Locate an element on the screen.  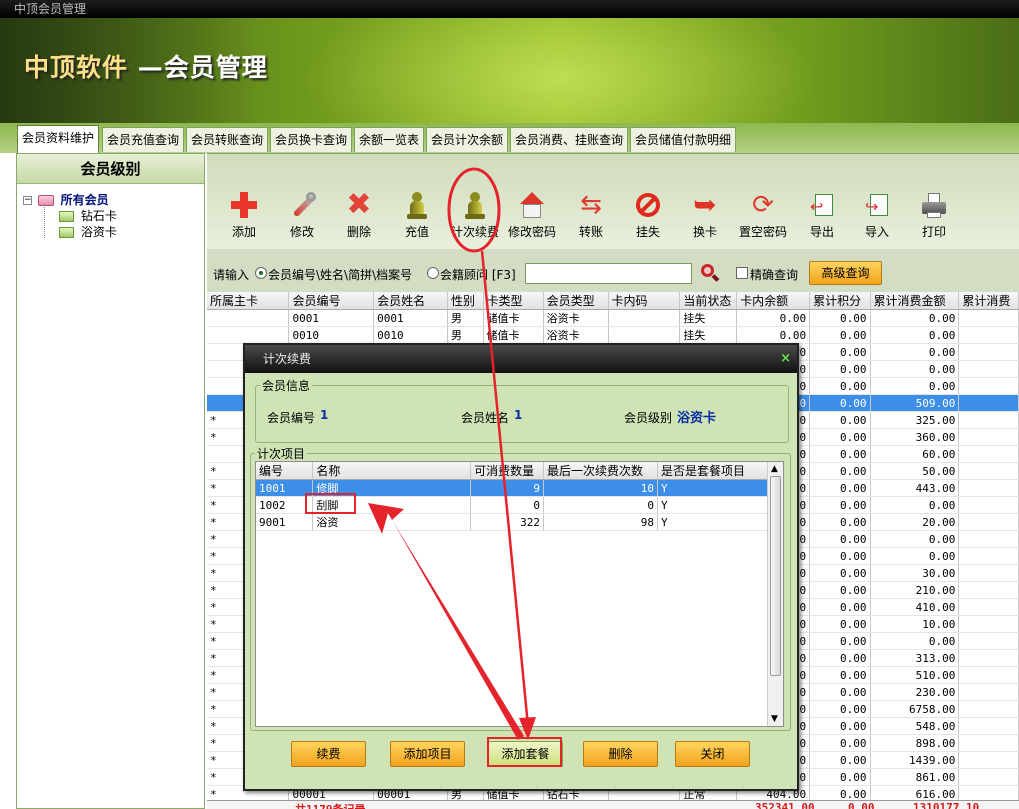
excel-import-icon: ↪ is located at coordinates (877, 205).